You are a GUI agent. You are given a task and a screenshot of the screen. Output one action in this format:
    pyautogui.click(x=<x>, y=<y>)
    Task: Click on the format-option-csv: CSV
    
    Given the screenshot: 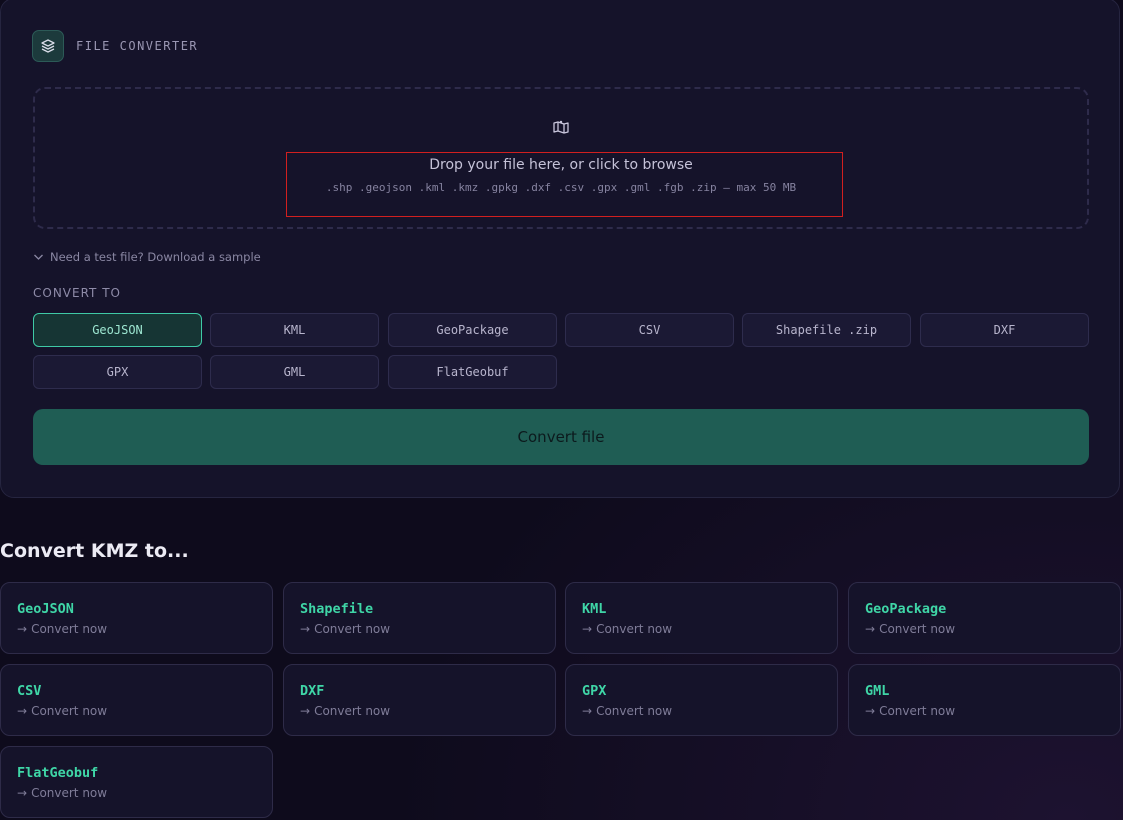 What is the action you would take?
    pyautogui.click(x=649, y=330)
    